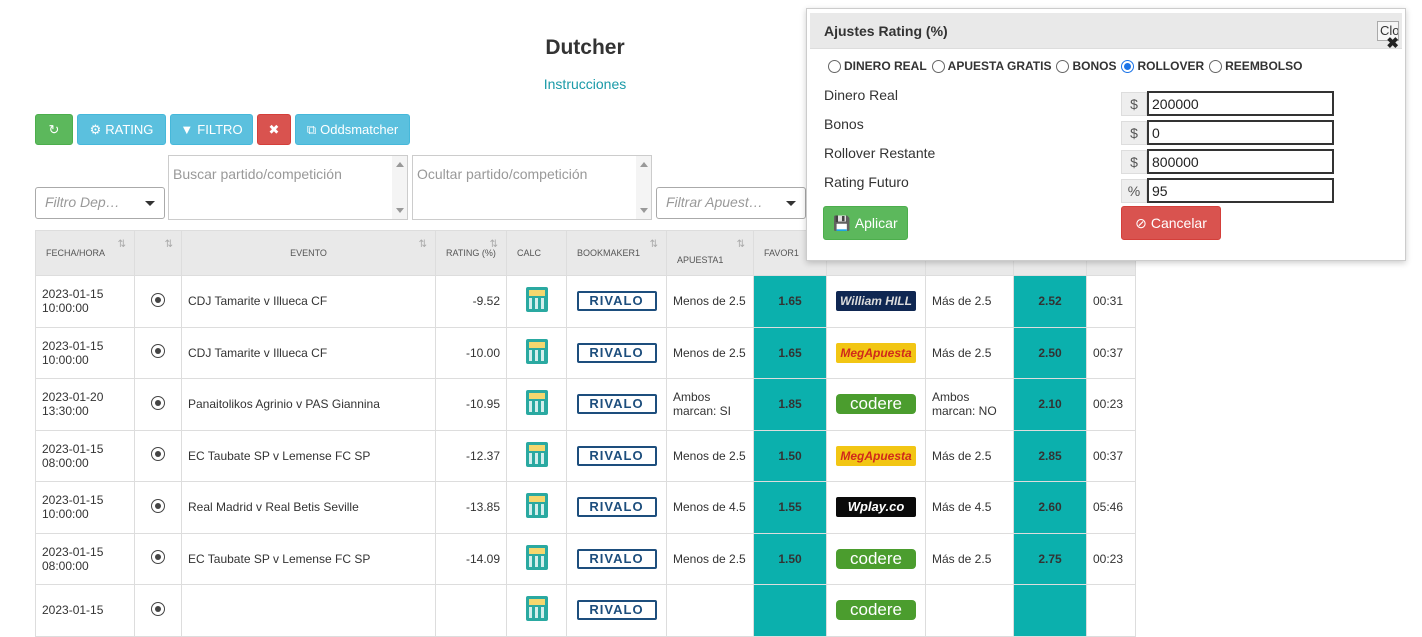 The width and height of the screenshot is (1422, 637). I want to click on rating-button: ⚙ RATING, so click(121, 129).